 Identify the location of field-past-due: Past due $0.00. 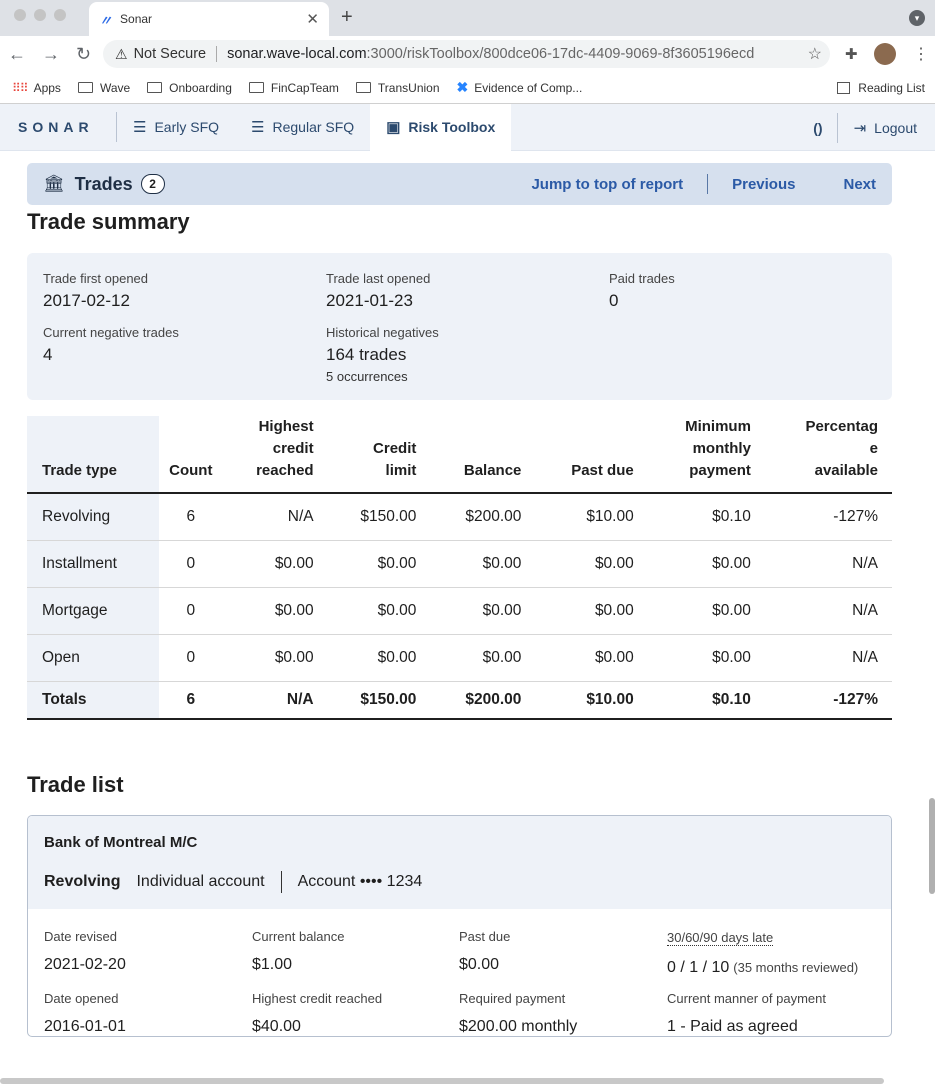
(563, 953).